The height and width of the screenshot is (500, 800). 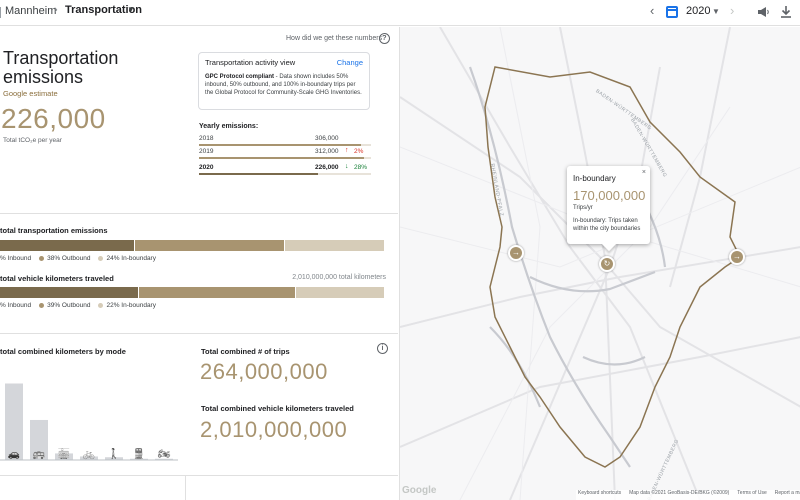 What do you see at coordinates (327, 167) in the screenshot?
I see `yearly-value: 226,000` at bounding box center [327, 167].